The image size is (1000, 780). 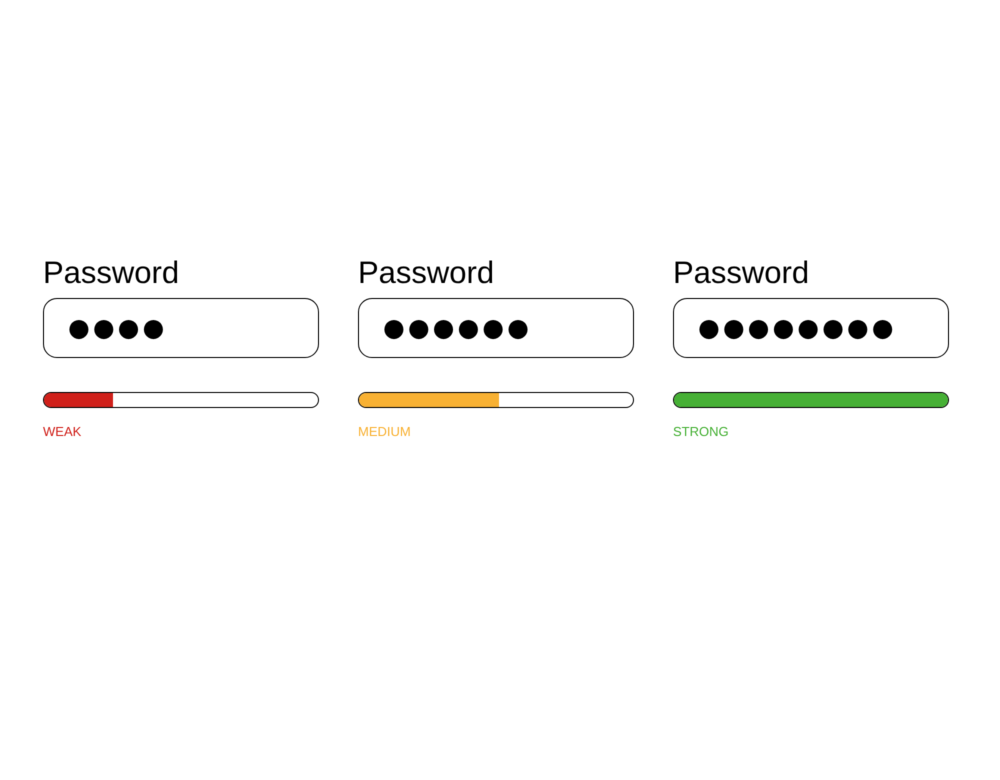 I want to click on strength-label: STRONG, so click(x=701, y=432).